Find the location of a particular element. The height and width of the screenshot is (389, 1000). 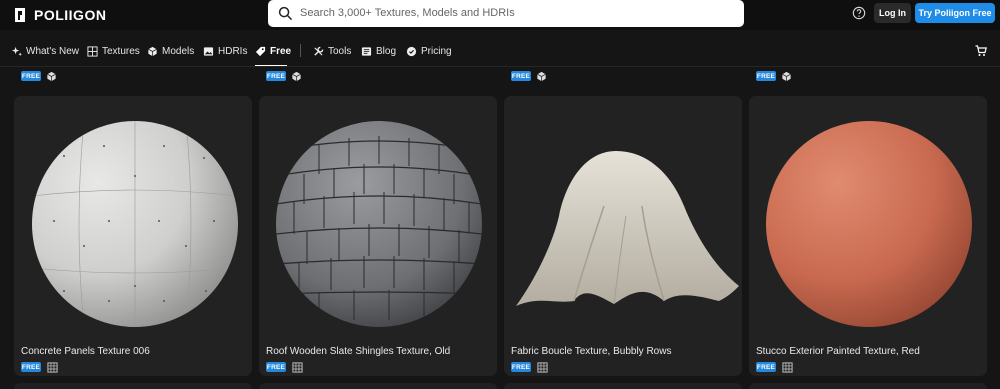

blog-icon is located at coordinates (366, 51).